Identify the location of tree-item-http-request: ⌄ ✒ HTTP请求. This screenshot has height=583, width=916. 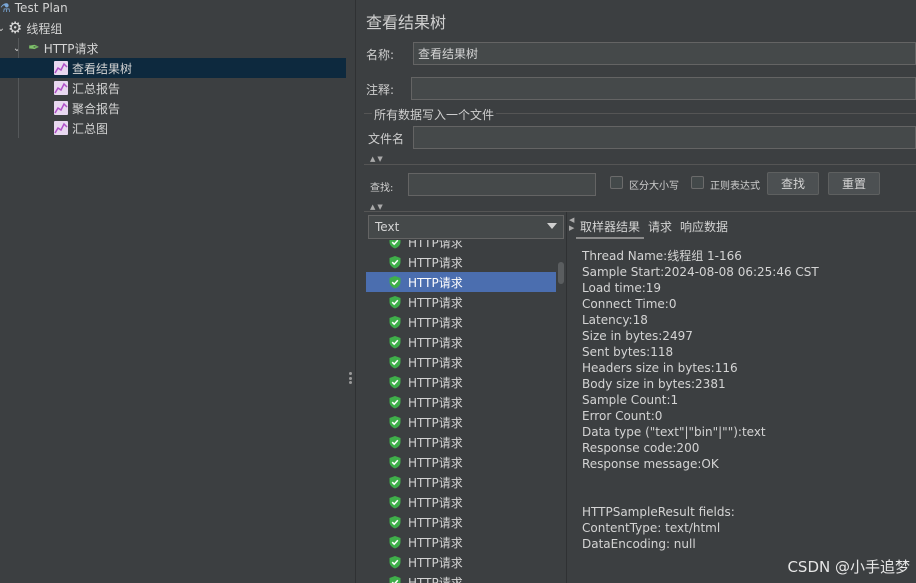
(55, 48).